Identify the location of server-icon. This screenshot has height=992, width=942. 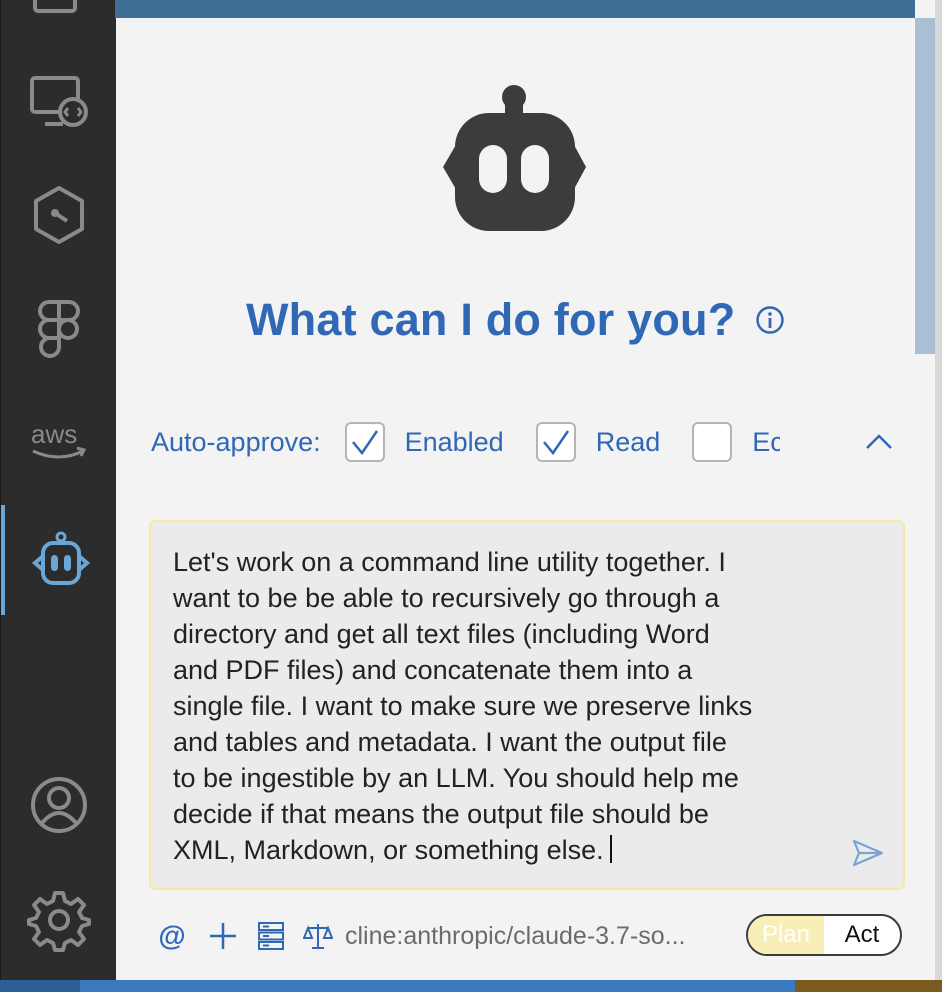
(271, 936).